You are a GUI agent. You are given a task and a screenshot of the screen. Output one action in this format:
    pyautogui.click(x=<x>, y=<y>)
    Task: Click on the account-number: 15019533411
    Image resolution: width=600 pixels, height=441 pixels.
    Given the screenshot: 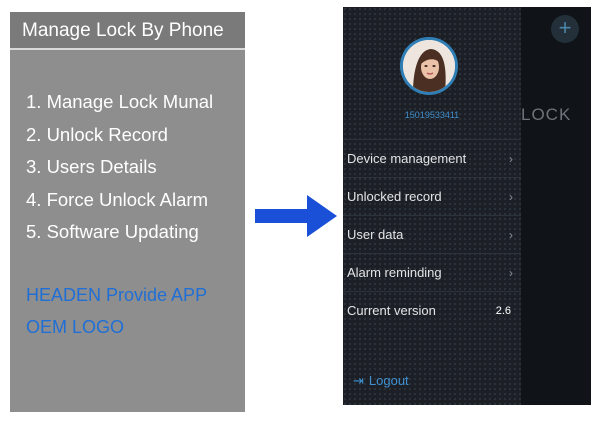 What is the action you would take?
    pyautogui.click(x=432, y=115)
    